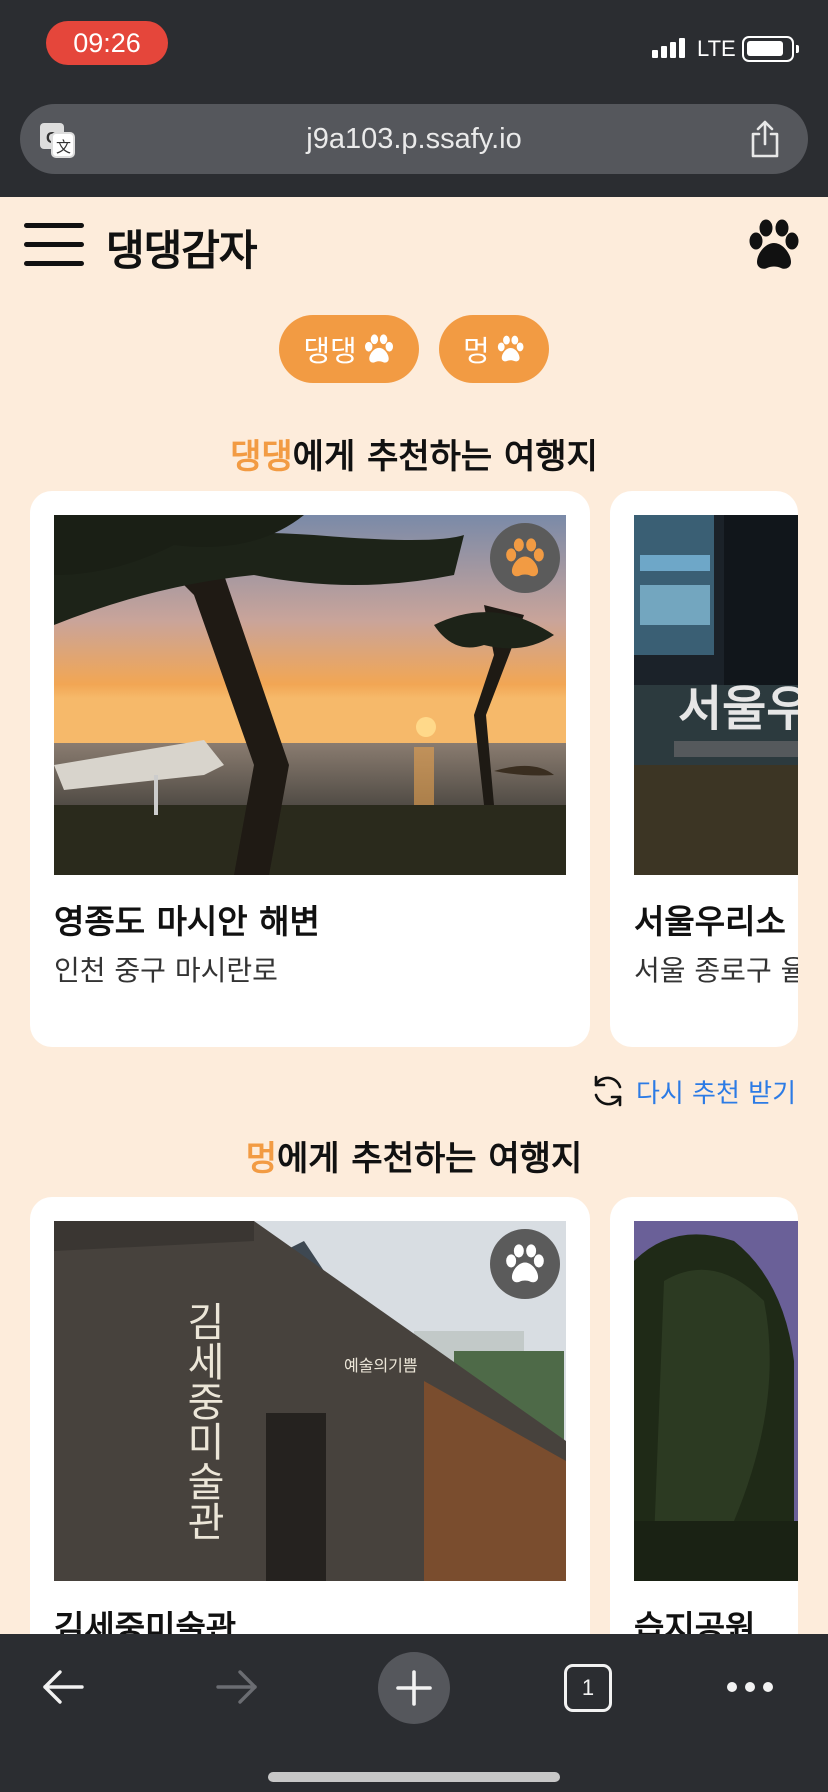  What do you see at coordinates (54, 245) in the screenshot?
I see `menu-icon` at bounding box center [54, 245].